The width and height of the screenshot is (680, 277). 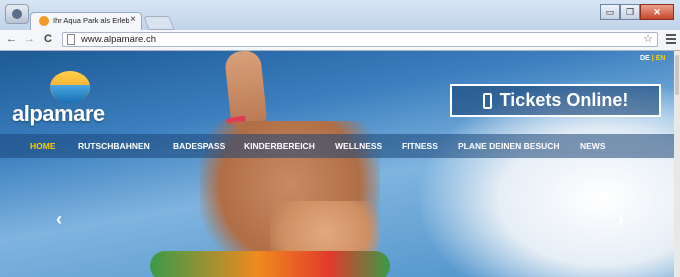 What do you see at coordinates (593, 146) in the screenshot?
I see `nav-item-news: NEWS` at bounding box center [593, 146].